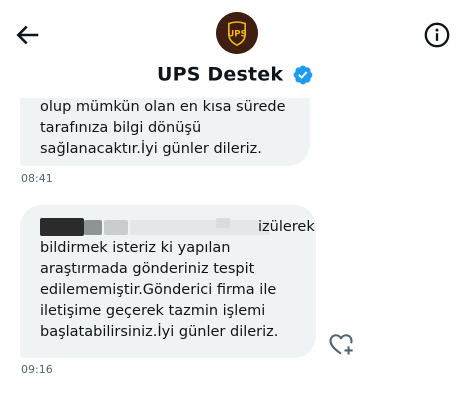 This screenshot has width=471, height=400. What do you see at coordinates (37, 178) in the screenshot?
I see `message-timestamp: 08:41` at bounding box center [37, 178].